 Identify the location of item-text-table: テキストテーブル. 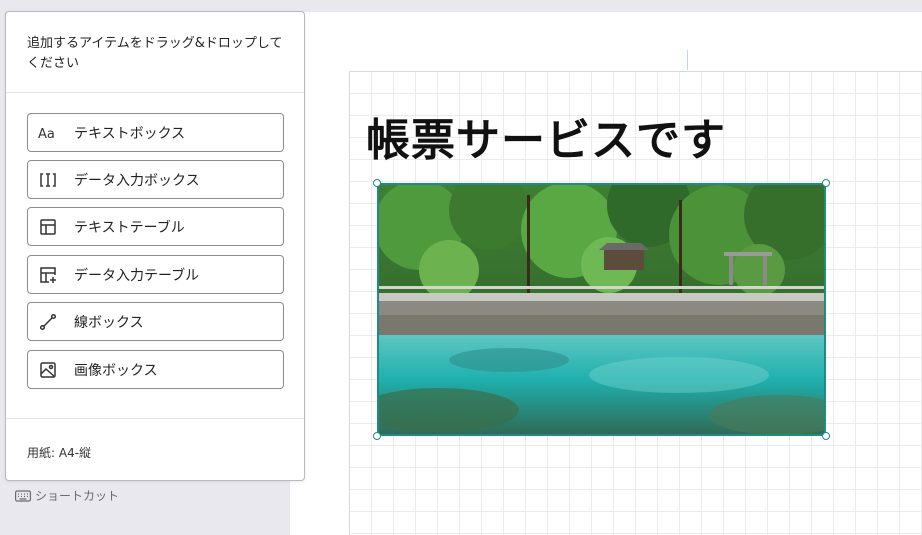
(155, 226).